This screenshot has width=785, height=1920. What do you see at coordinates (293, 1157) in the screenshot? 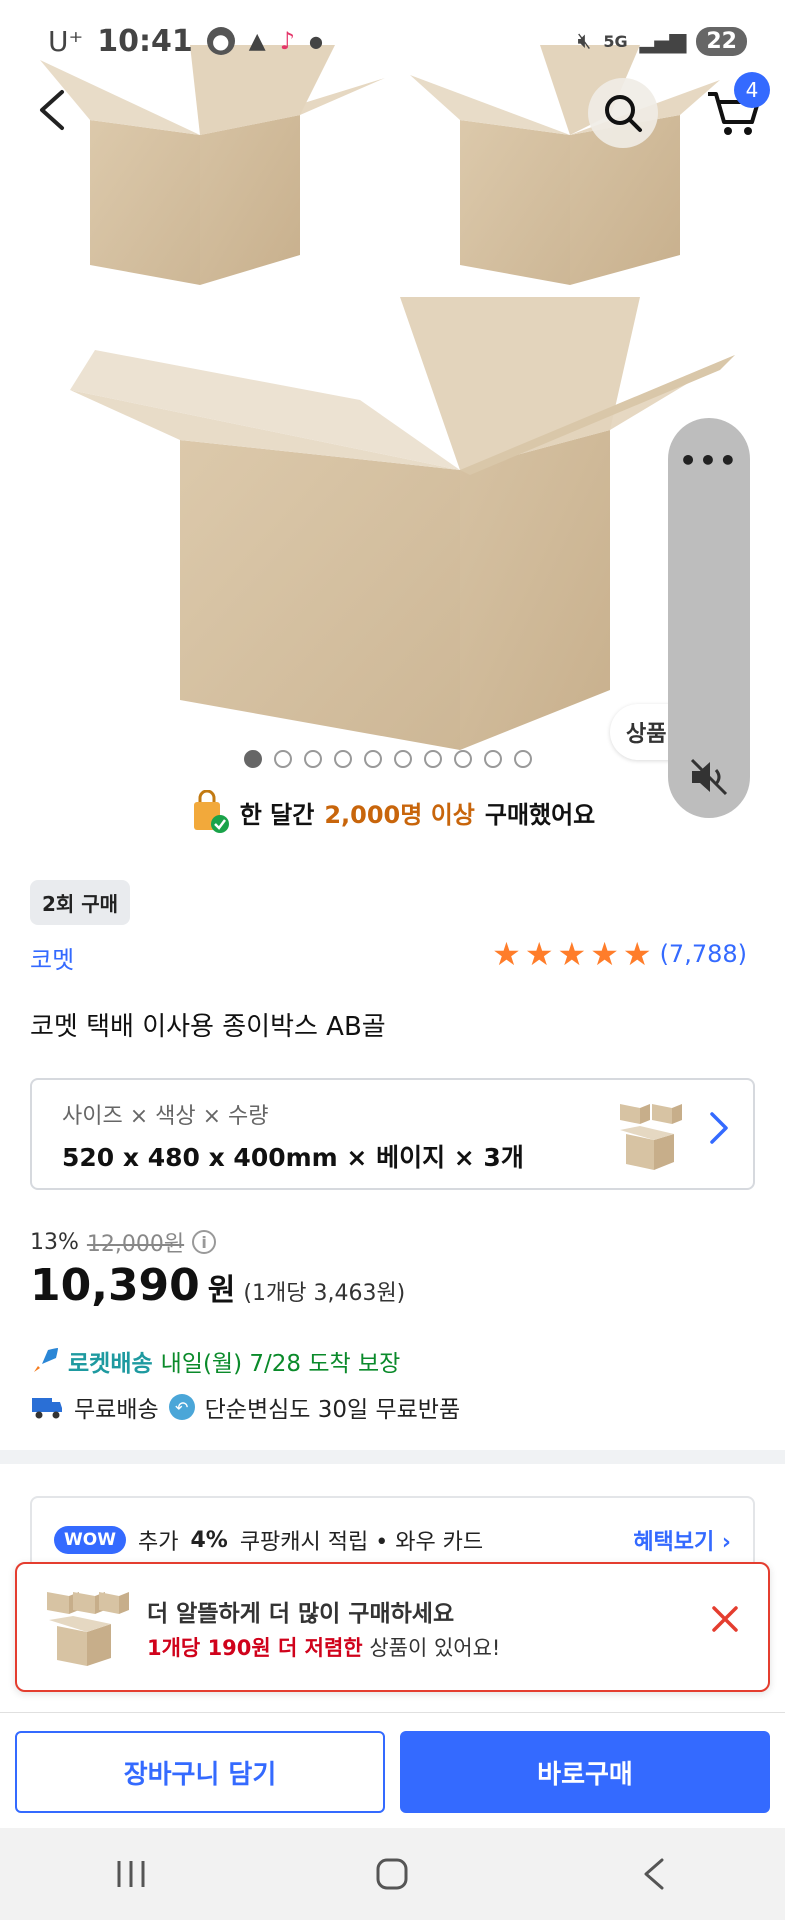
I see `option-value: 520 x 480 x 400mm × 베이지 × 3개` at bounding box center [293, 1157].